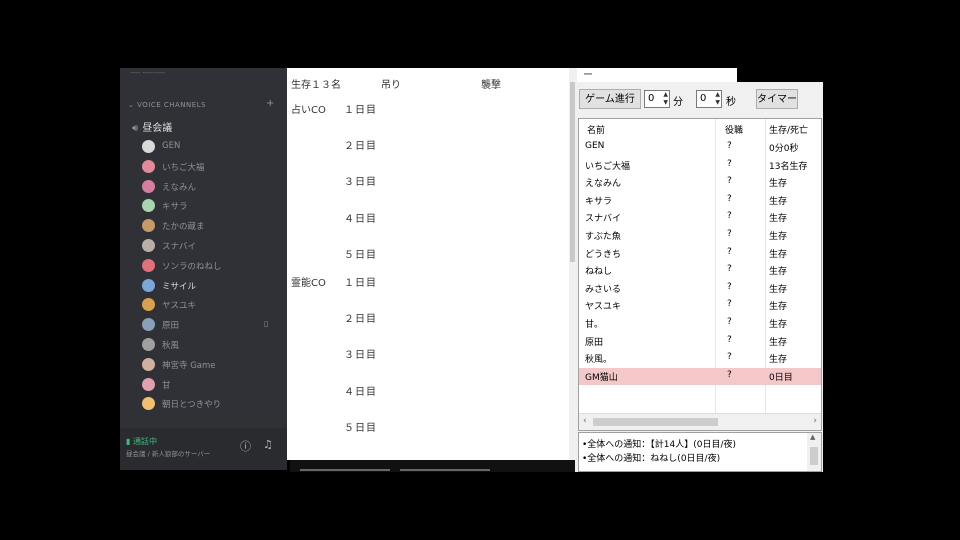  I want to click on seconds-stepper: 0 ▲ ▼, so click(709, 99).